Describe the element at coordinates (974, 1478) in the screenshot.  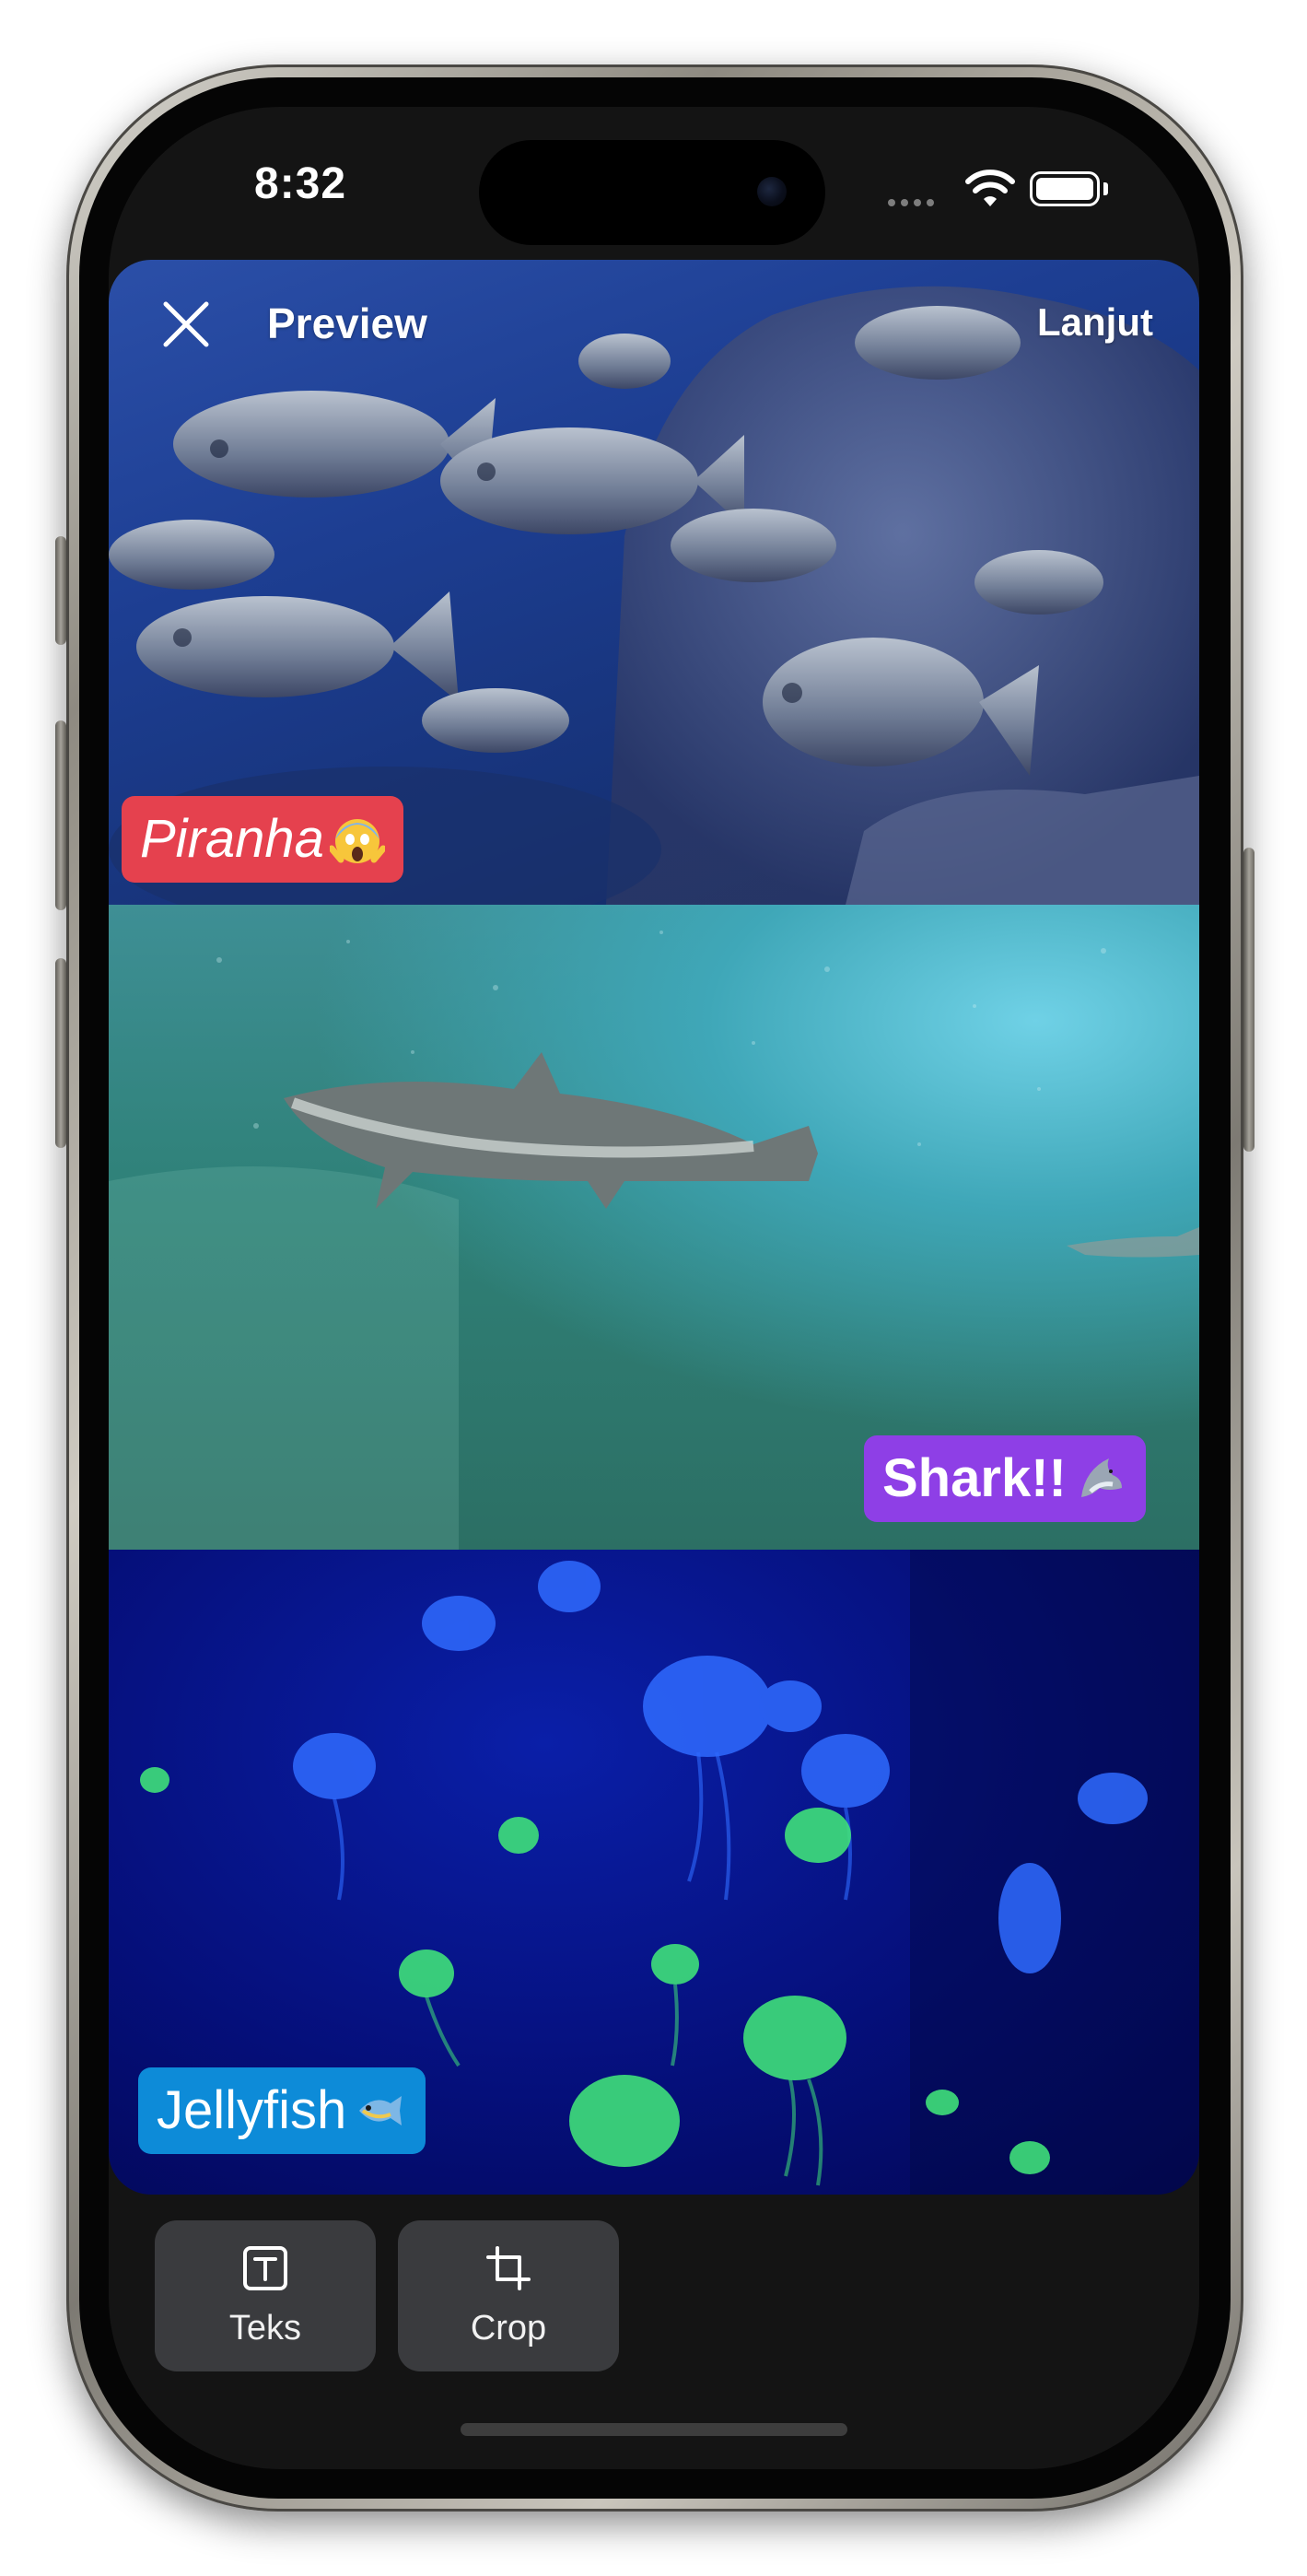
I see `caption-text: Shark!!` at that location.